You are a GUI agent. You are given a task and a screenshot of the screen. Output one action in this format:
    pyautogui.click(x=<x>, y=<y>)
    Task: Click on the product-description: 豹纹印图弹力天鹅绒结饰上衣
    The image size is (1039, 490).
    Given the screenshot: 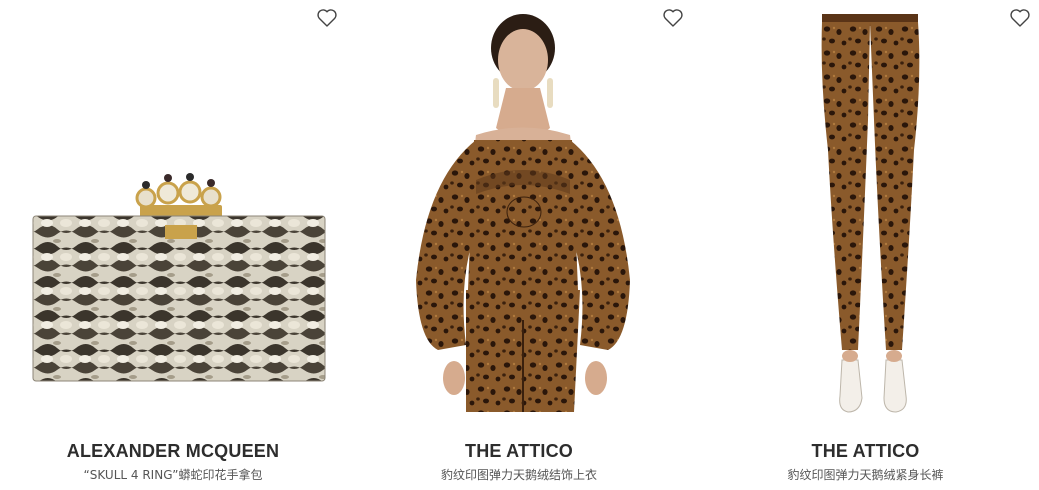 What is the action you would take?
    pyautogui.click(x=519, y=474)
    